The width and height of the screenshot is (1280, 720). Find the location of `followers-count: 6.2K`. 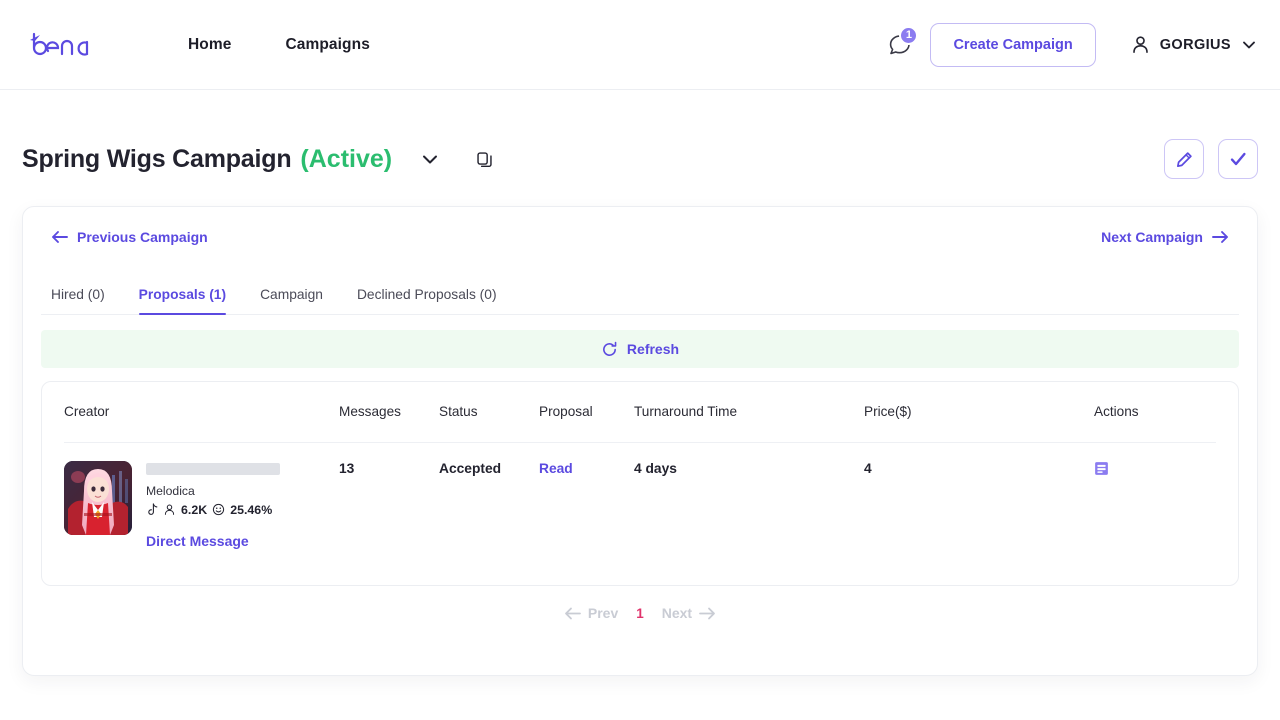

followers-count: 6.2K is located at coordinates (194, 509).